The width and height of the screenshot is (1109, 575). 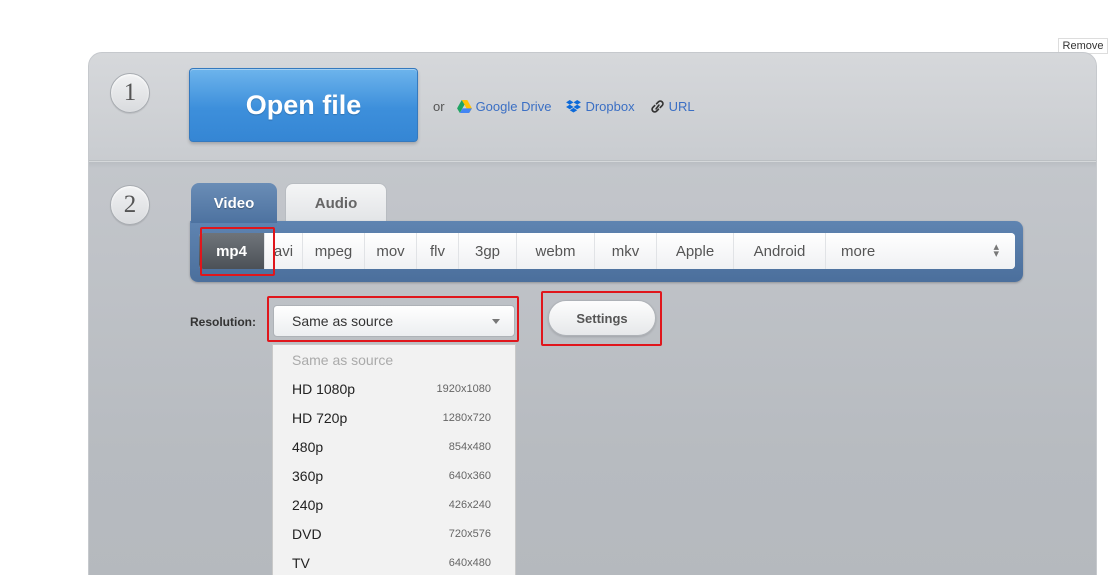 What do you see at coordinates (780, 251) in the screenshot?
I see `format-android: Android` at bounding box center [780, 251].